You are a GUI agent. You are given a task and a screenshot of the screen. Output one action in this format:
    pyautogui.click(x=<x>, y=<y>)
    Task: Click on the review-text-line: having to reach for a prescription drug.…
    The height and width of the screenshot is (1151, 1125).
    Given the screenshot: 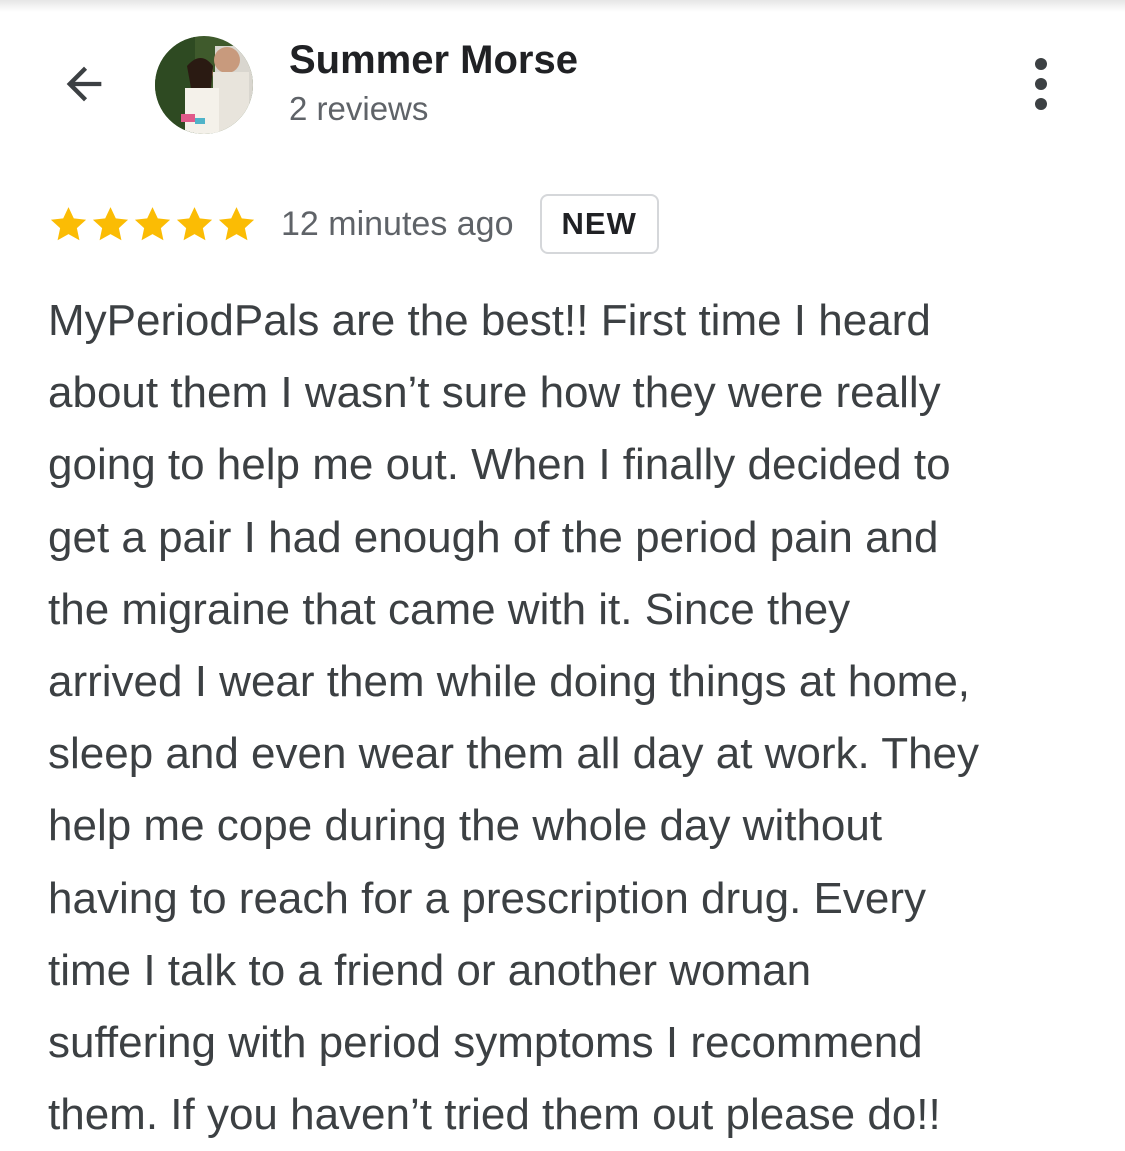 What is the action you would take?
    pyautogui.click(x=487, y=898)
    